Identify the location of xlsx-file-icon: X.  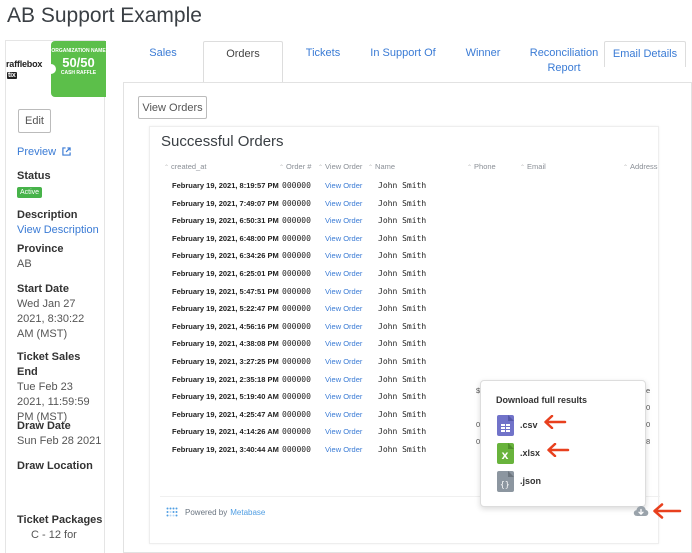
(505, 453).